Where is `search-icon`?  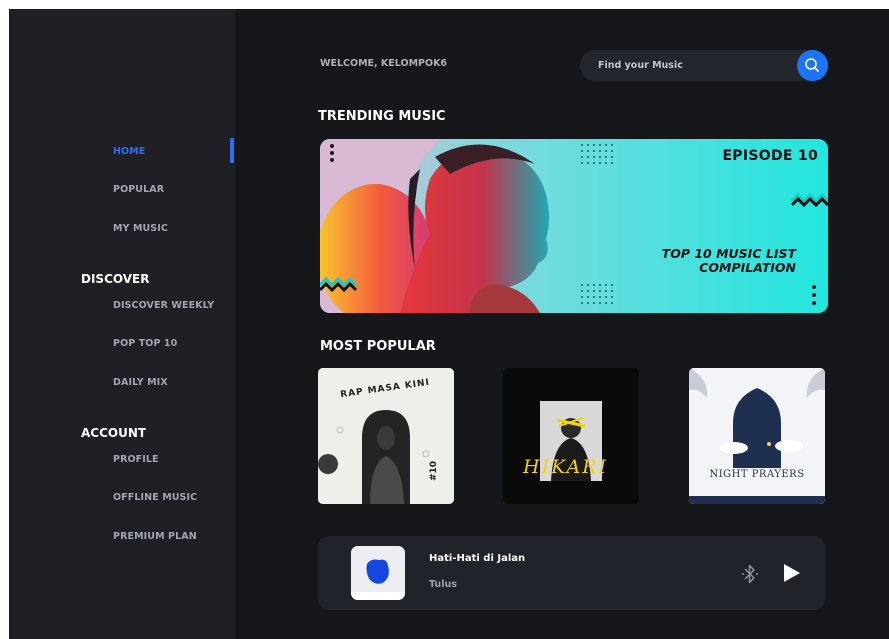 search-icon is located at coordinates (812, 65).